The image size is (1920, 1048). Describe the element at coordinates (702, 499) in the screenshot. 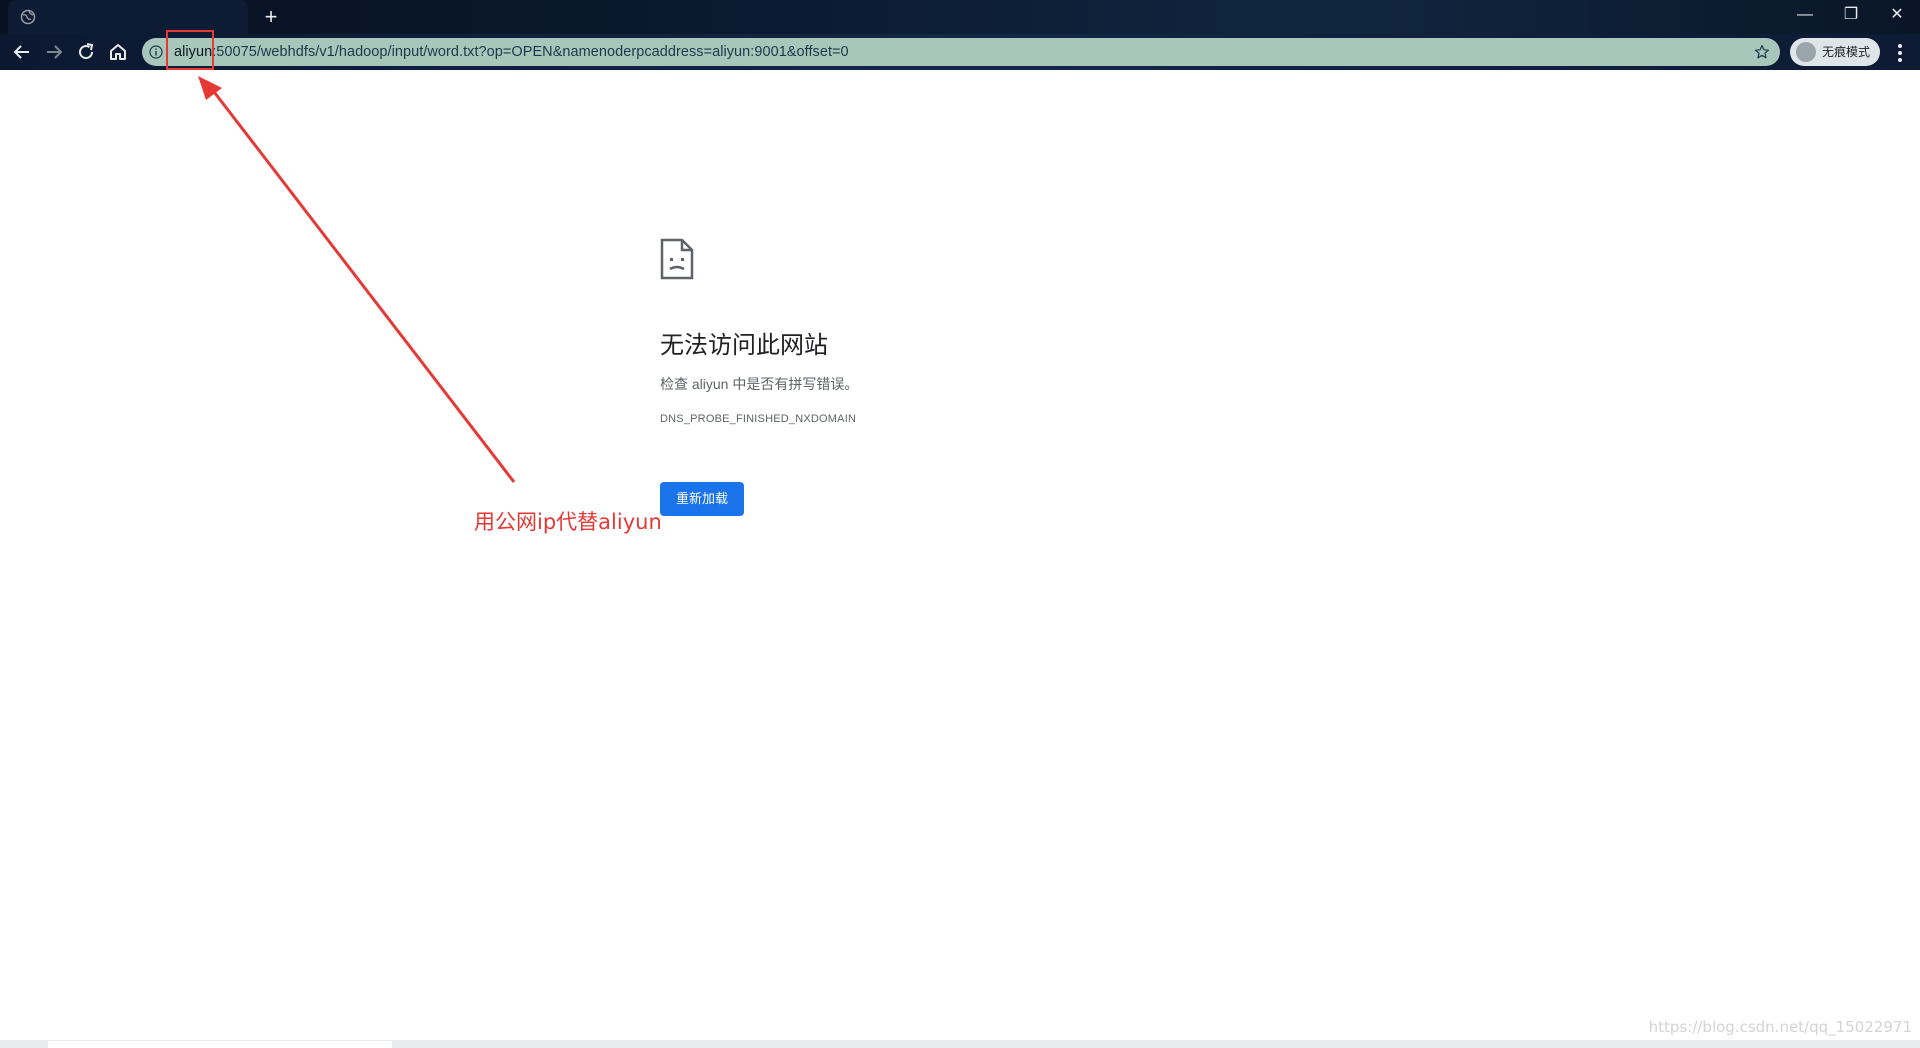

I see `reload-button: 重新加载` at that location.